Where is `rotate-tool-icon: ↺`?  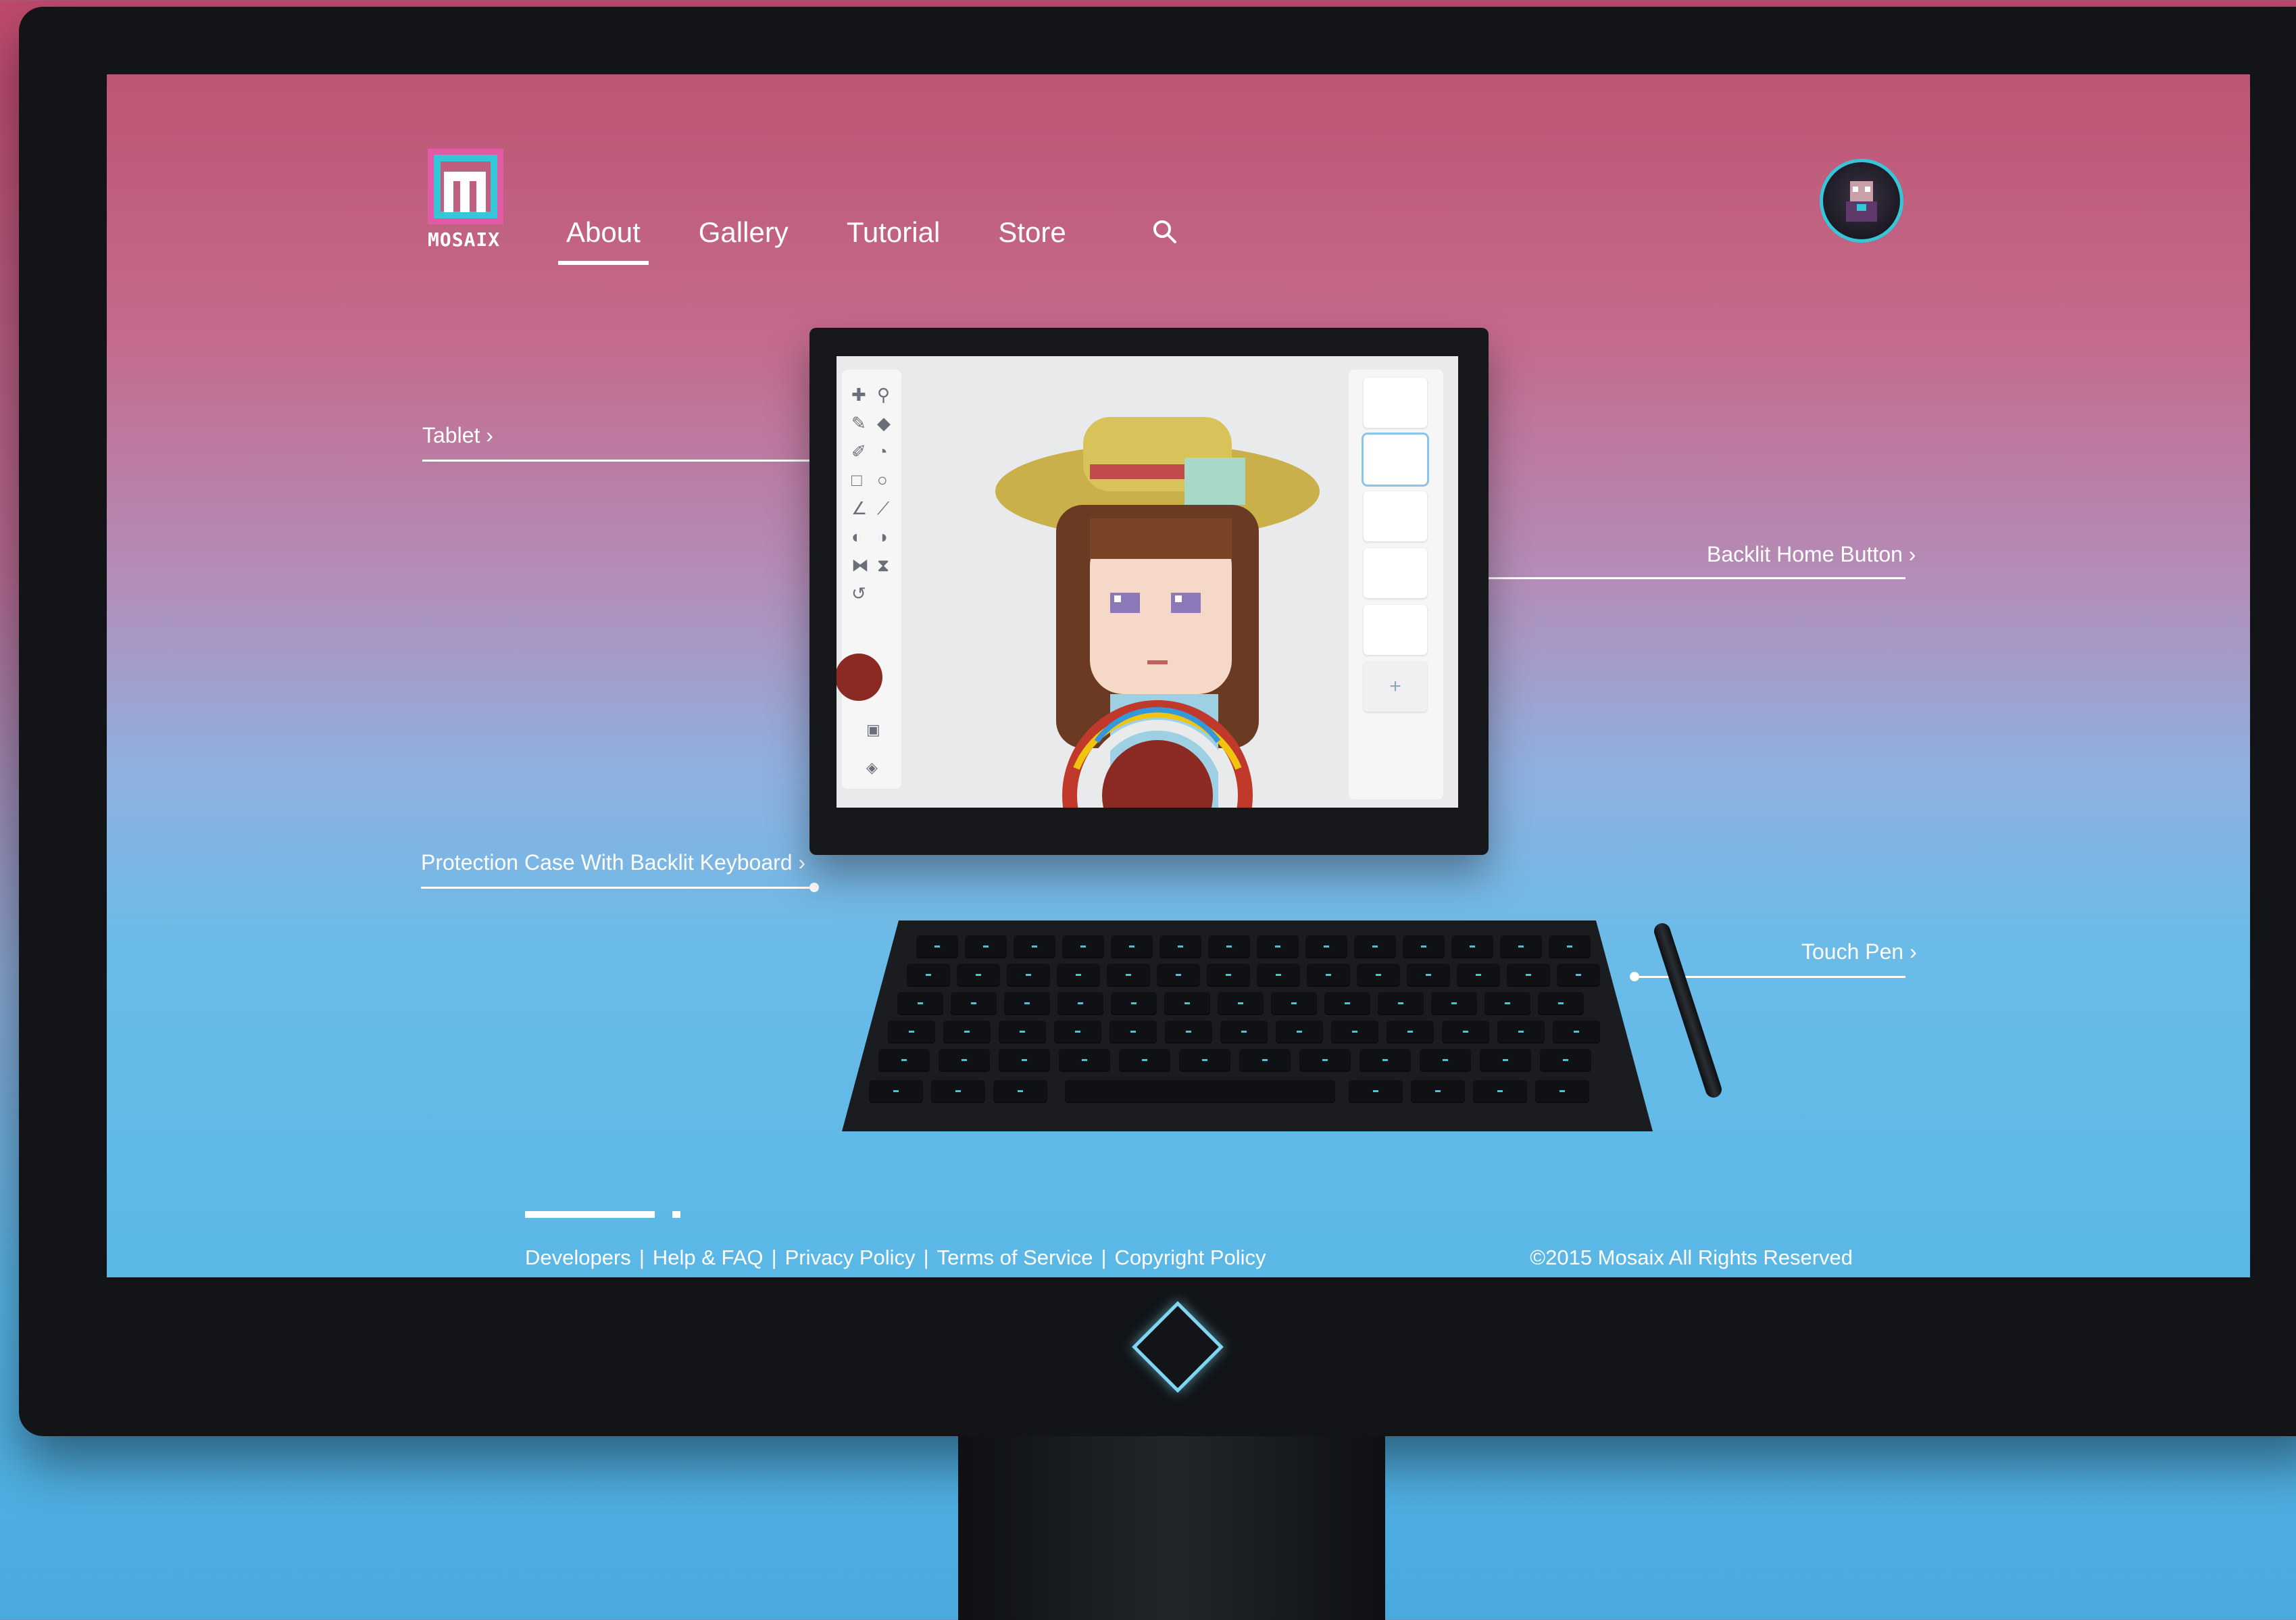 rotate-tool-icon: ↺ is located at coordinates (858, 593).